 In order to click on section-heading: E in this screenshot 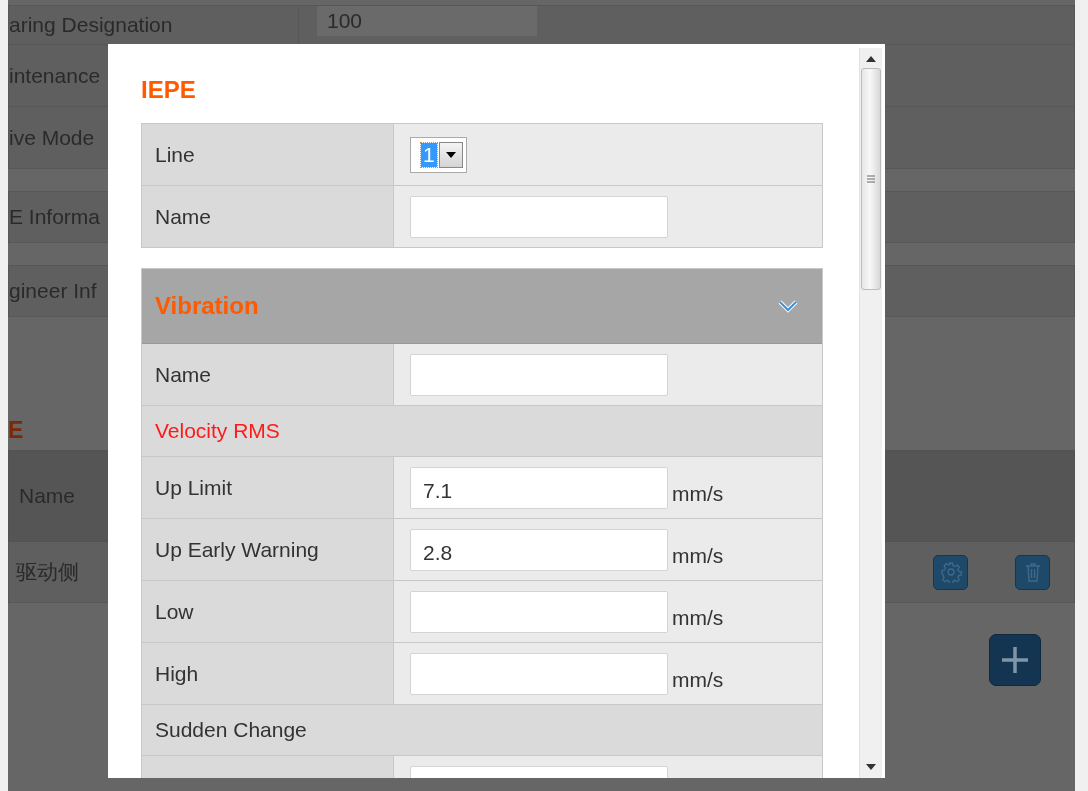, I will do `click(16, 430)`.